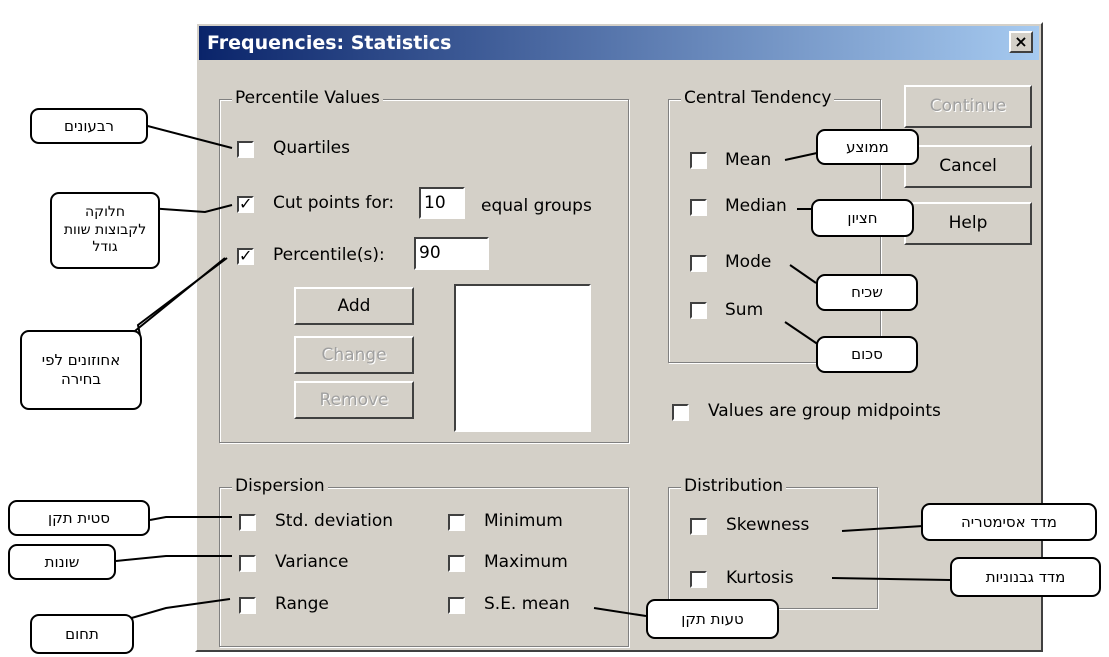  Describe the element at coordinates (867, 292) in the screenshot. I see `callout-mode: שכיח` at that location.